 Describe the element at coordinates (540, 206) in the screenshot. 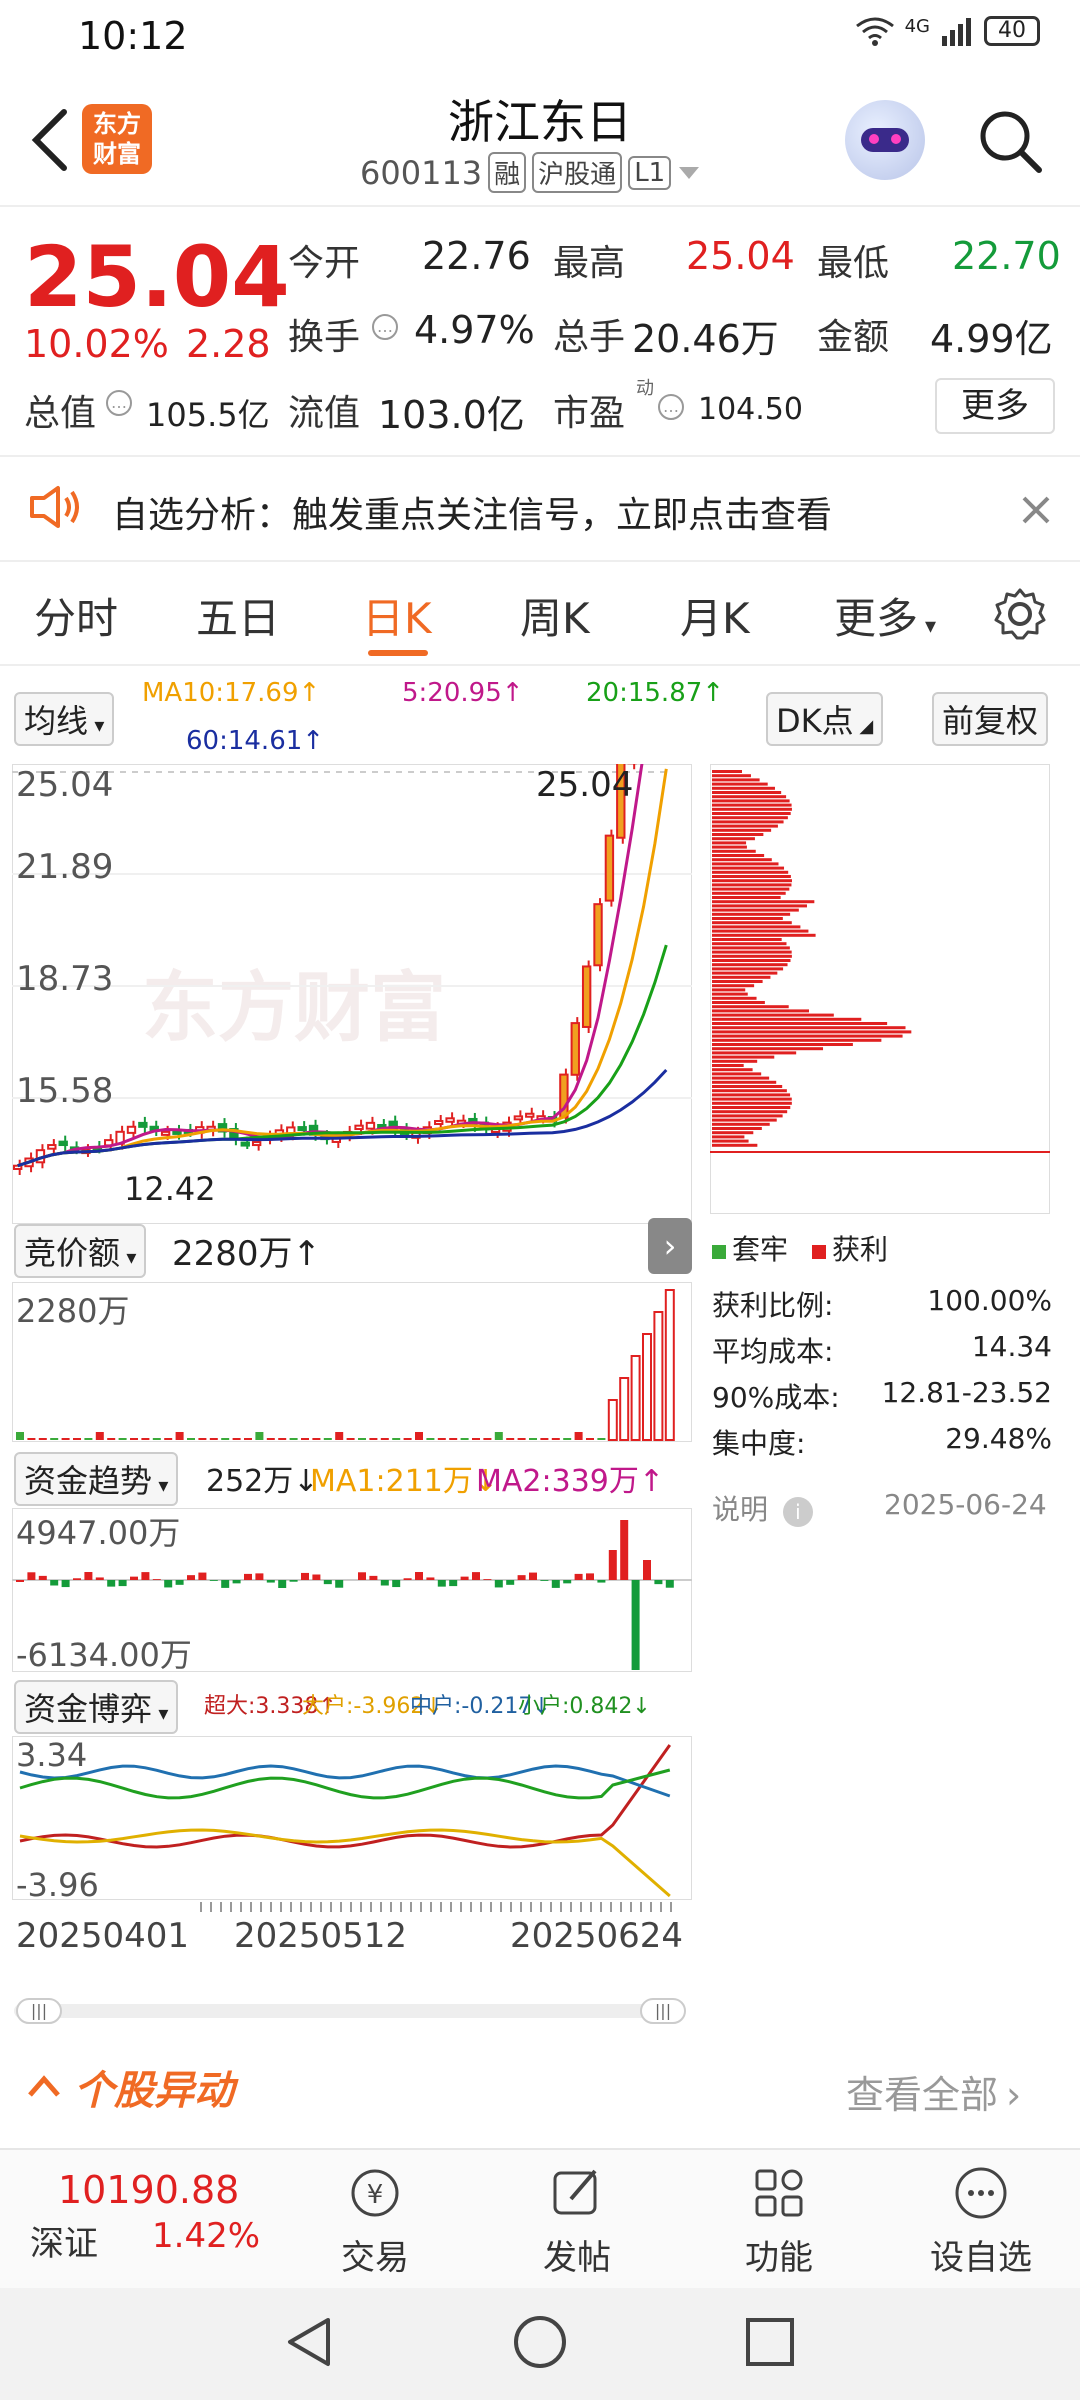

I see `header-divider` at that location.